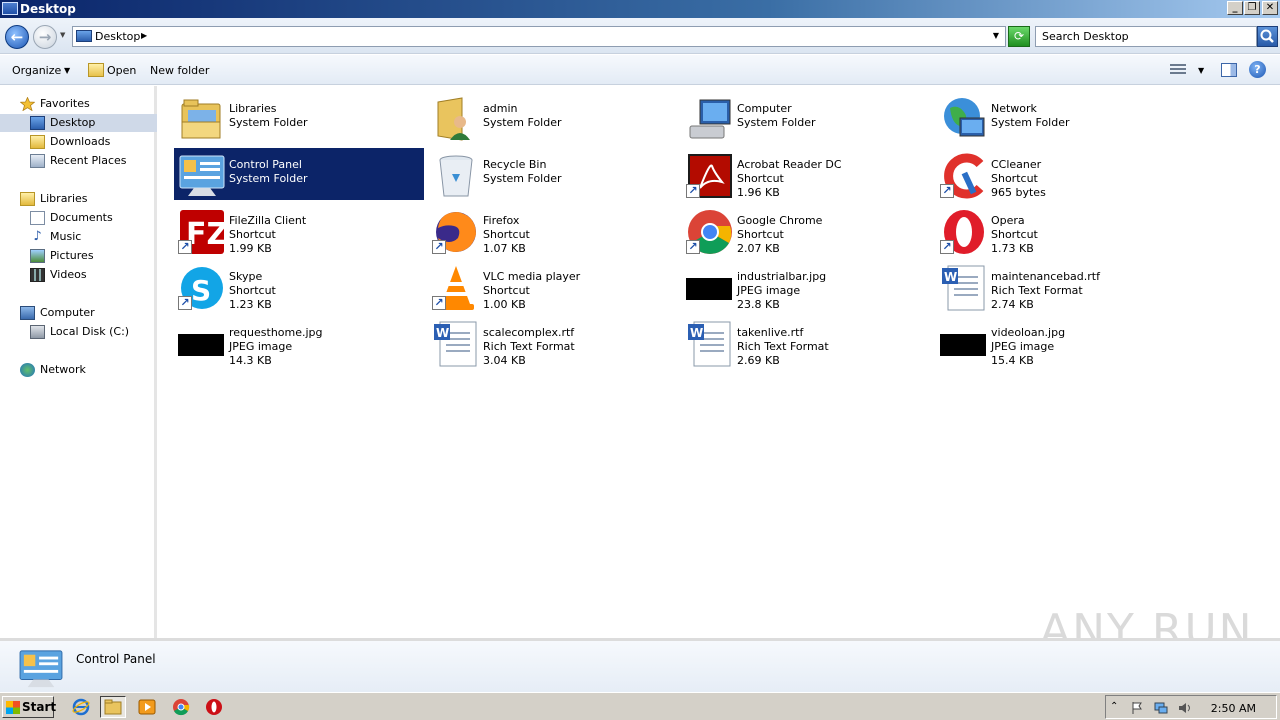  Describe the element at coordinates (1267, 36) in the screenshot. I see `search-icon` at that location.